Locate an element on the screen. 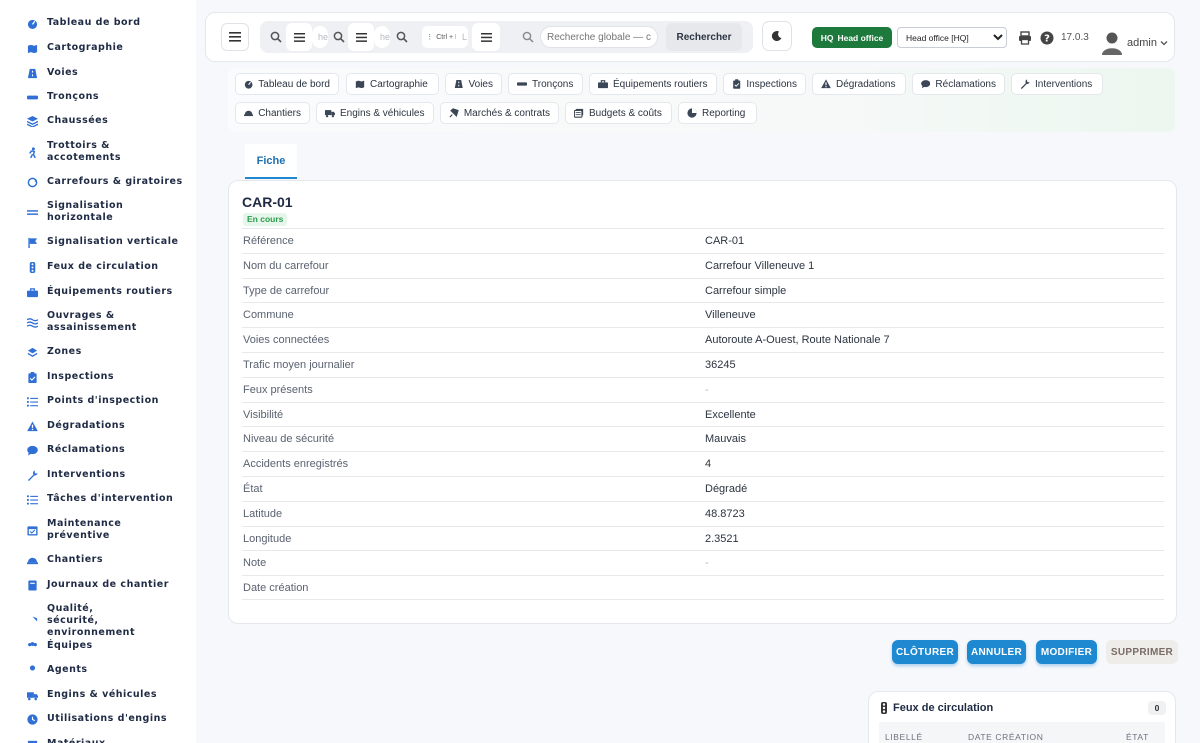  module-chip-label: Cartographie is located at coordinates (399, 84).